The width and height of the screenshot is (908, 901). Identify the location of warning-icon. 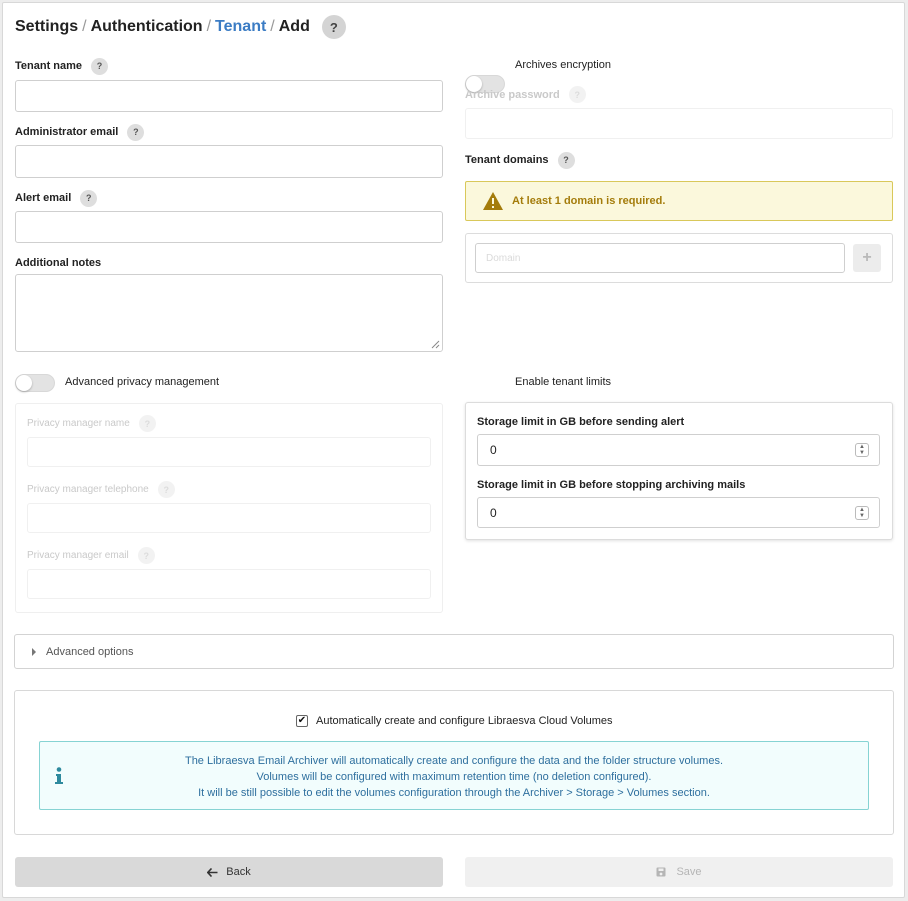
(493, 201).